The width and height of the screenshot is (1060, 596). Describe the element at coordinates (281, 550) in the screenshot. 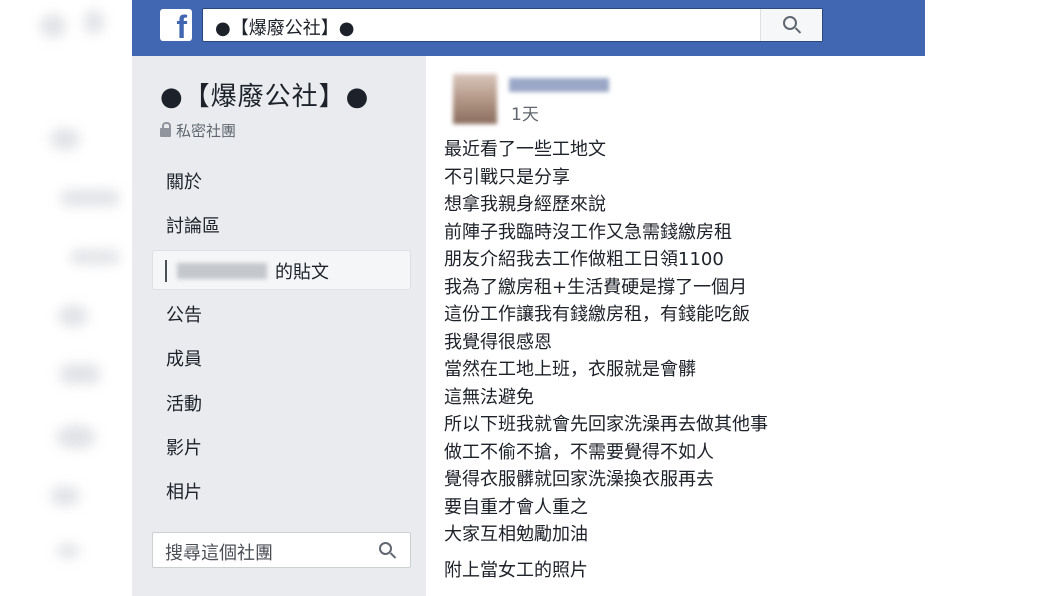

I see `group-search-input: 搜尋這個社團` at that location.